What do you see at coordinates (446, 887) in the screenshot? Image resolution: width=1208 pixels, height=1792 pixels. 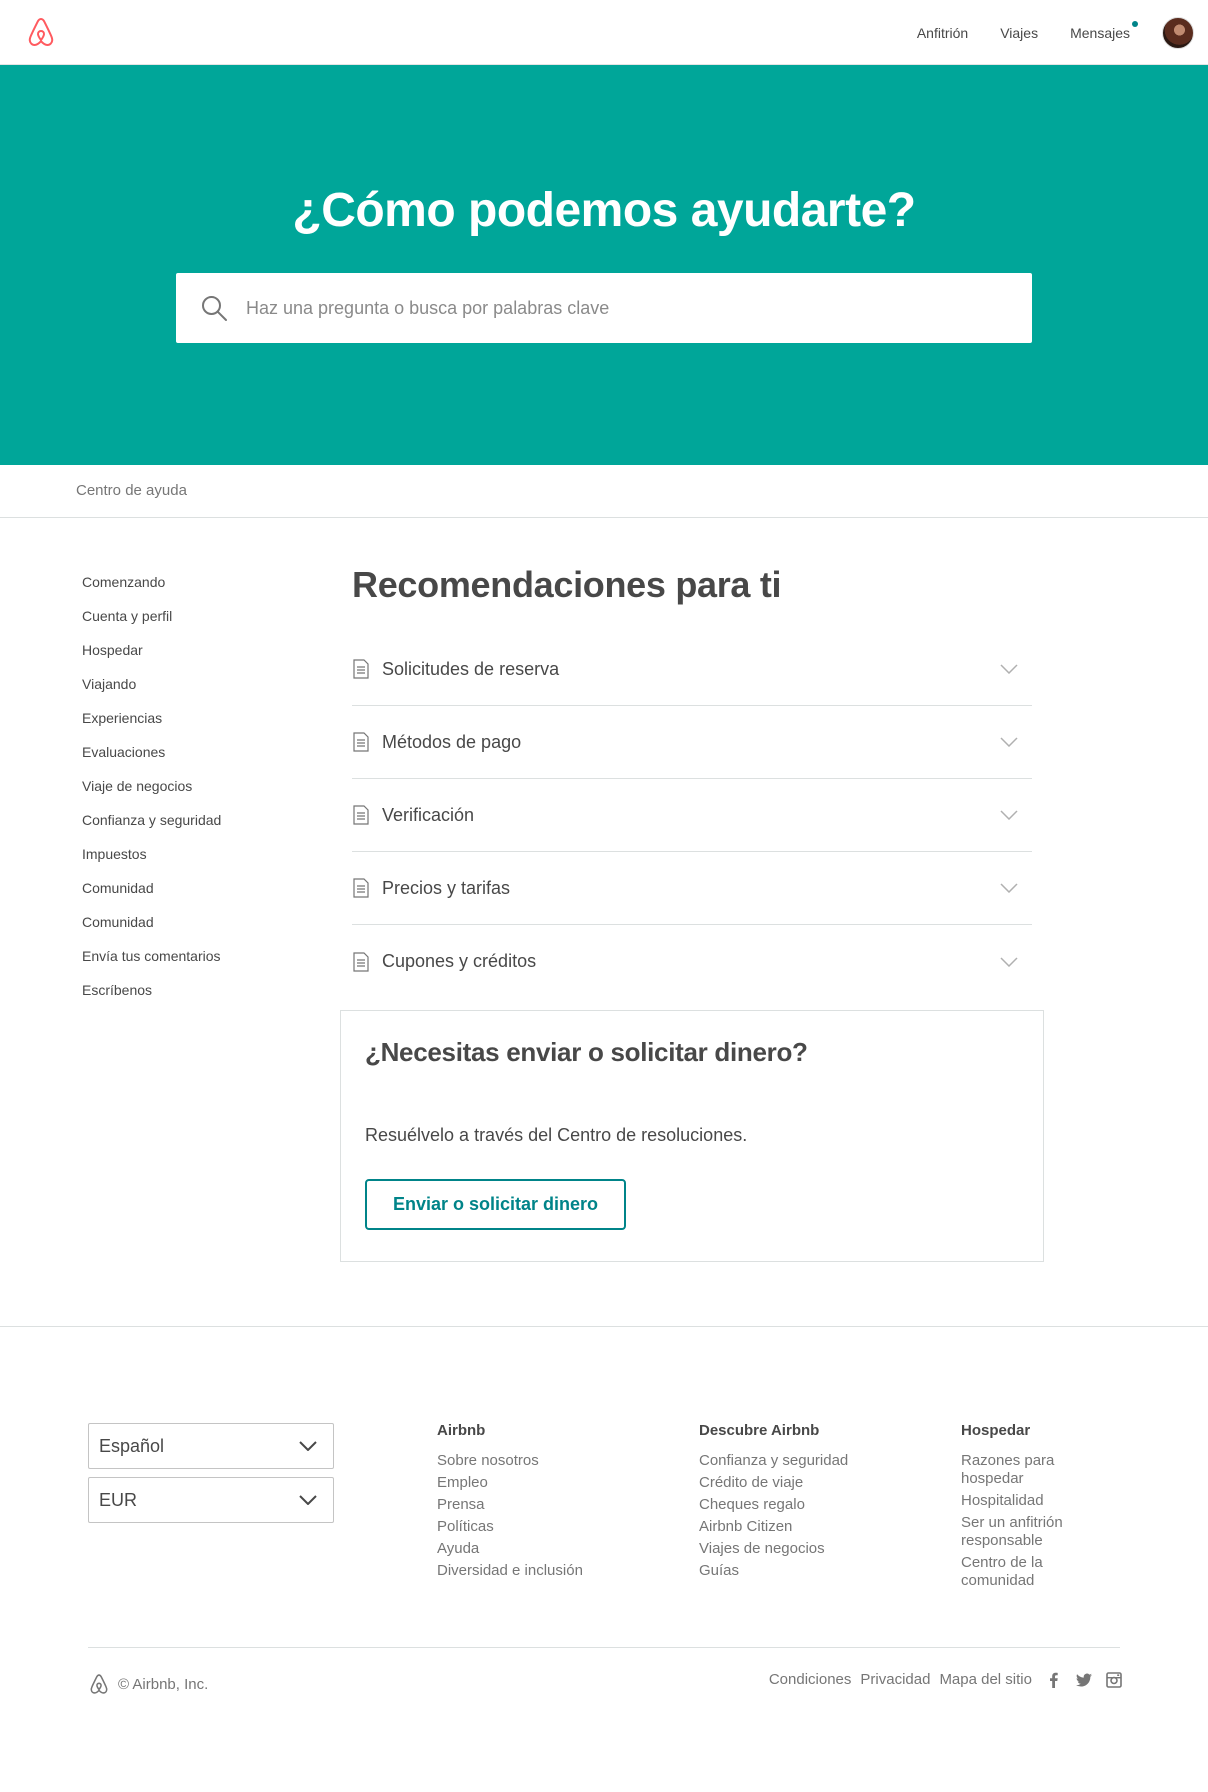 I see `topic-label: Precios y tarifas` at bounding box center [446, 887].